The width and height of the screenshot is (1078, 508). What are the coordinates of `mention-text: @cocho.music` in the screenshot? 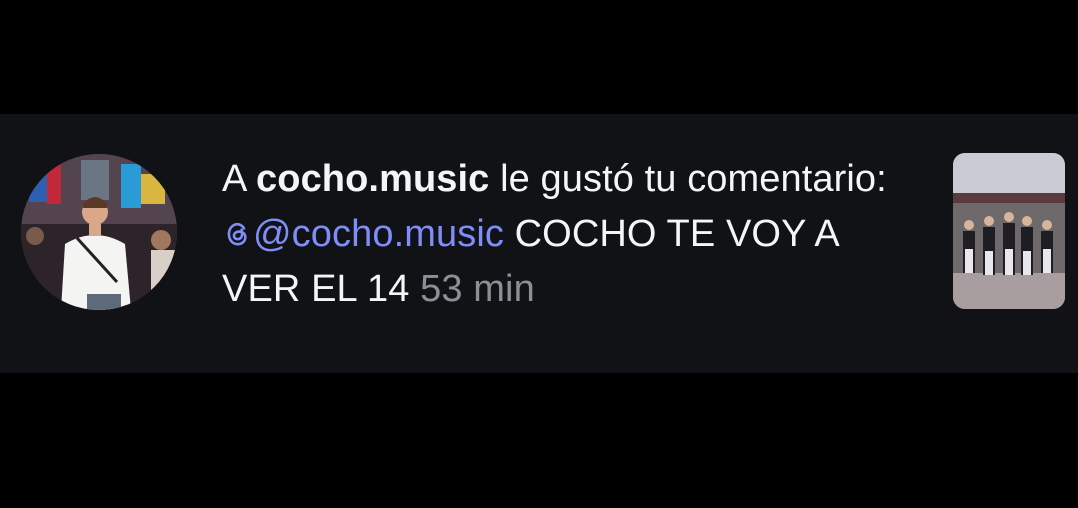 It's located at (378, 234).